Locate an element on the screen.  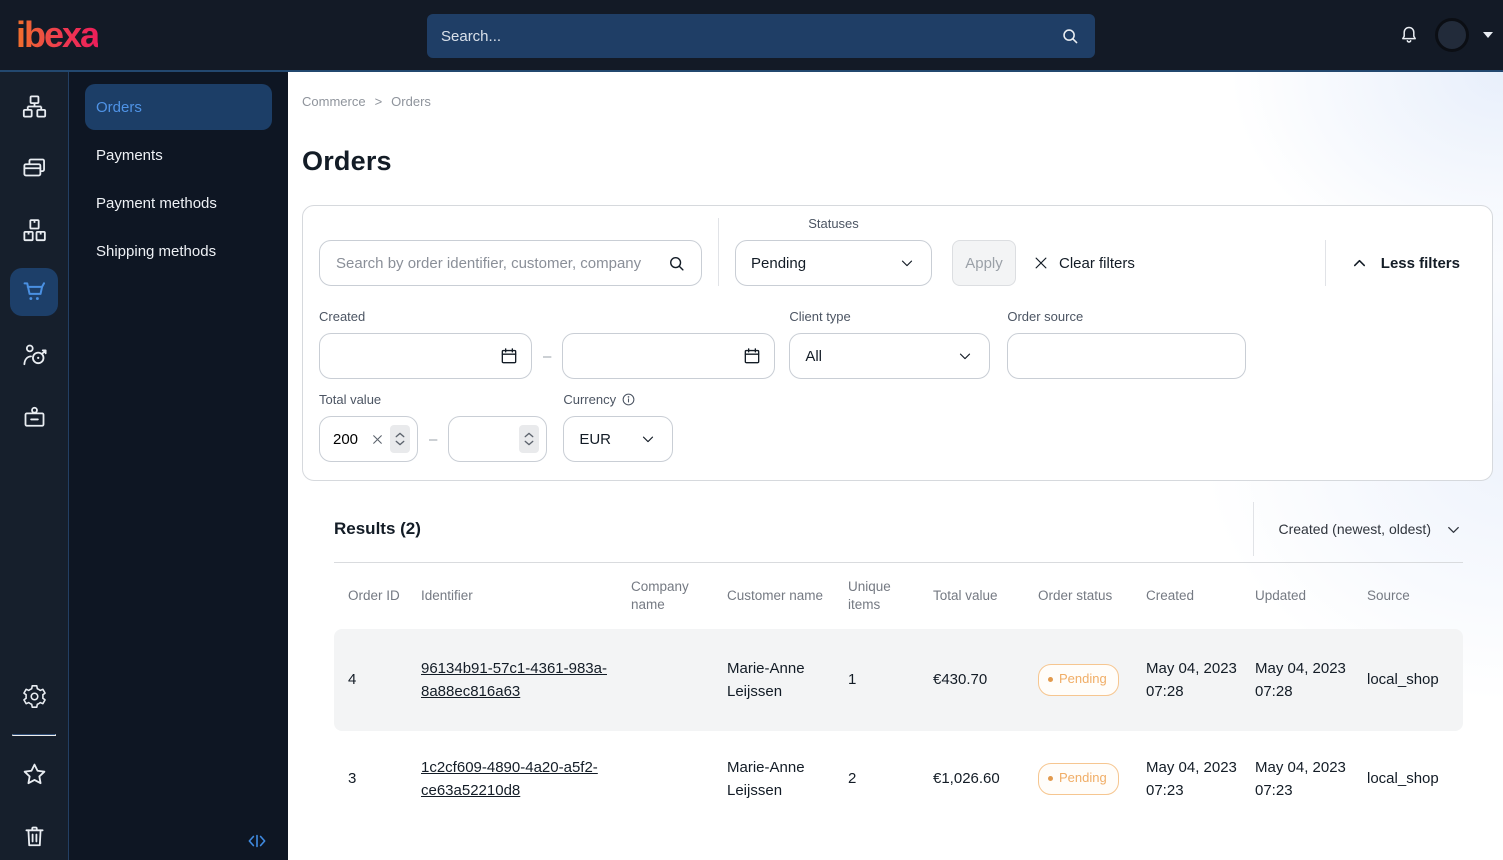
sidebar-item-personalization-badge-icon is located at coordinates (34, 416).